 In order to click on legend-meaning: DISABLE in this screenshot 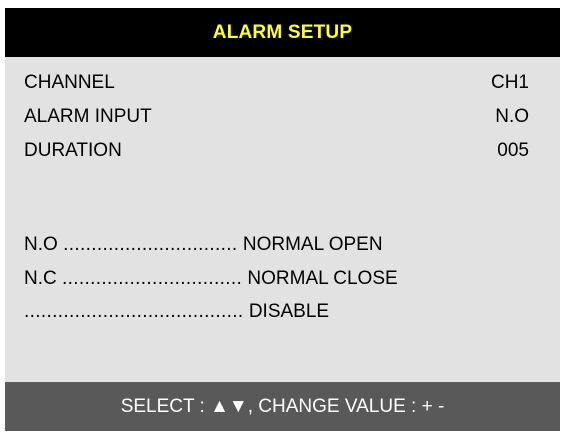, I will do `click(289, 311)`.